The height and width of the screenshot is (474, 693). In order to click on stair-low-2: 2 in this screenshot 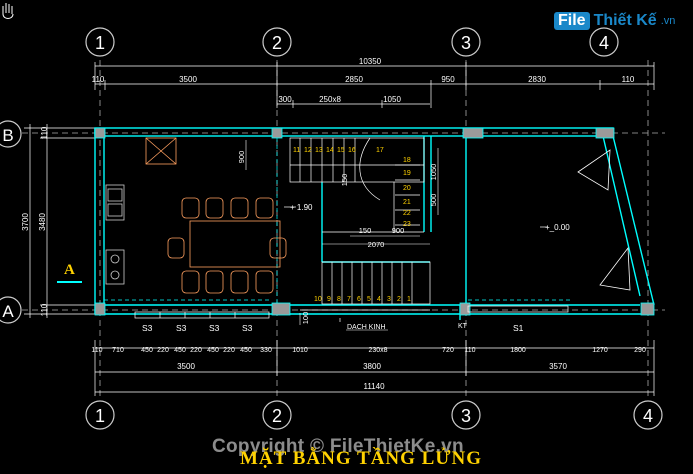, I will do `click(399, 299)`.